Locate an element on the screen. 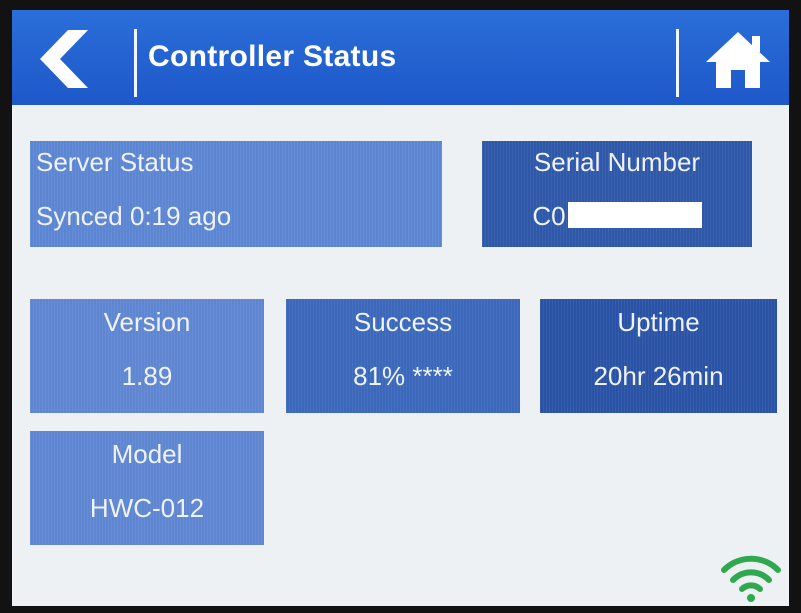 This screenshot has width=801, height=613. model-tile: Model HWC-012 is located at coordinates (147, 488).